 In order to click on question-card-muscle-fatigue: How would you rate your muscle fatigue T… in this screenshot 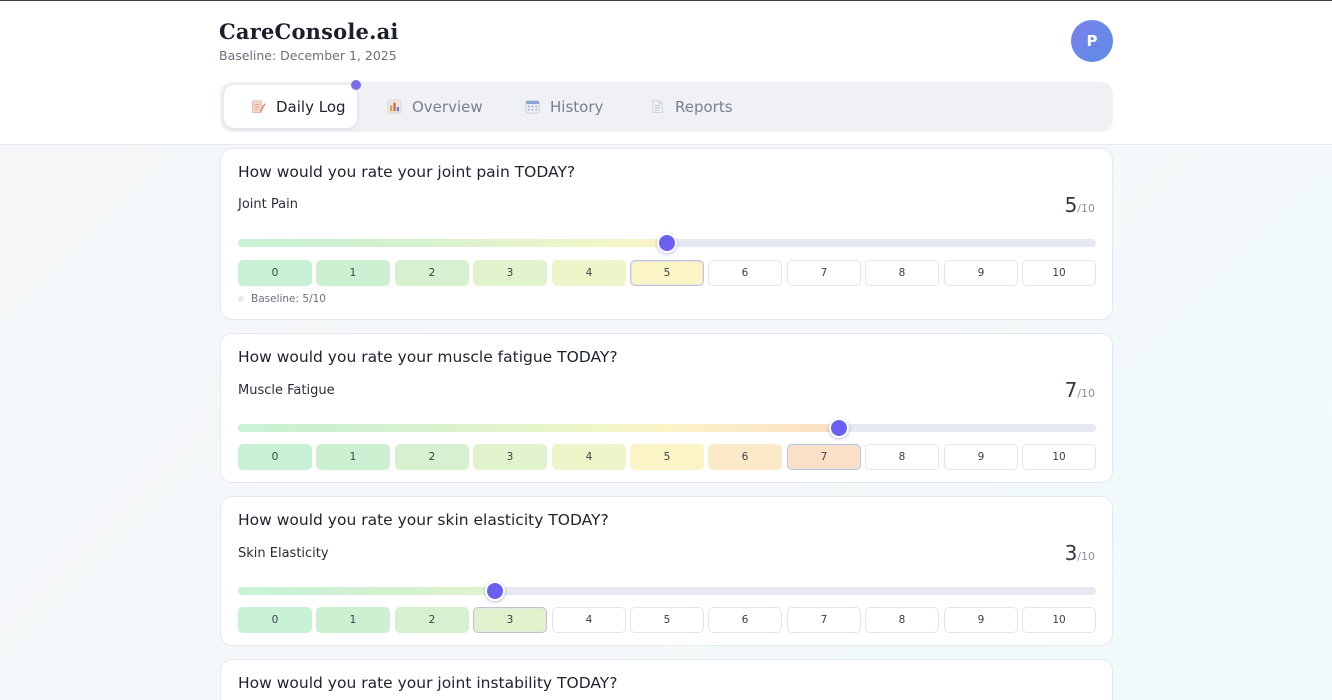, I will do `click(666, 408)`.